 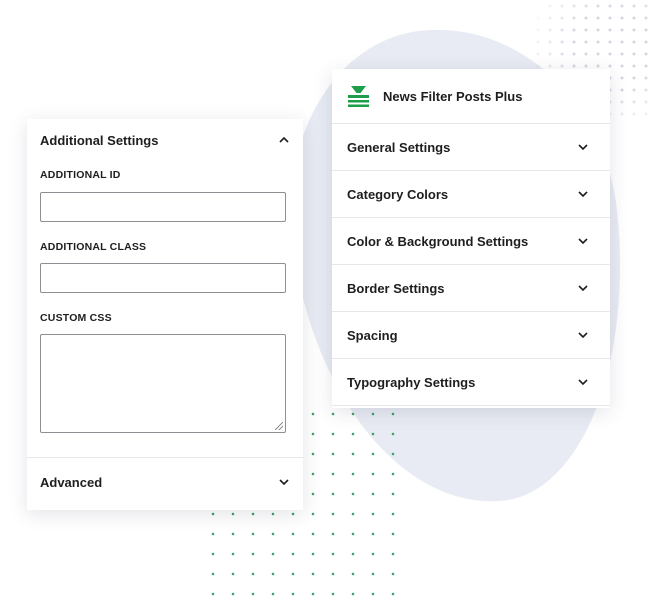 I want to click on typography-settings-section: Typography Settings, so click(x=471, y=382).